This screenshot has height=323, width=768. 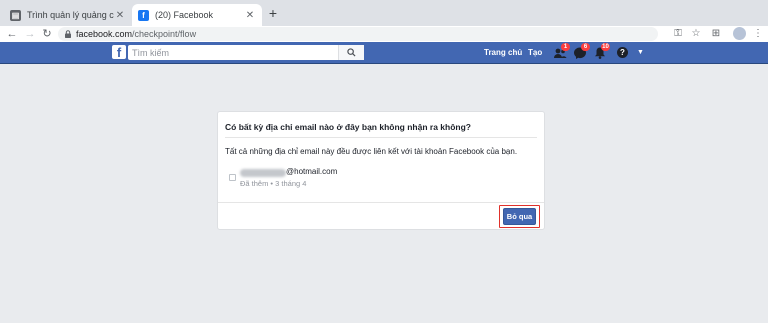 What do you see at coordinates (104, 34) in the screenshot?
I see `url-host: facebook.com` at bounding box center [104, 34].